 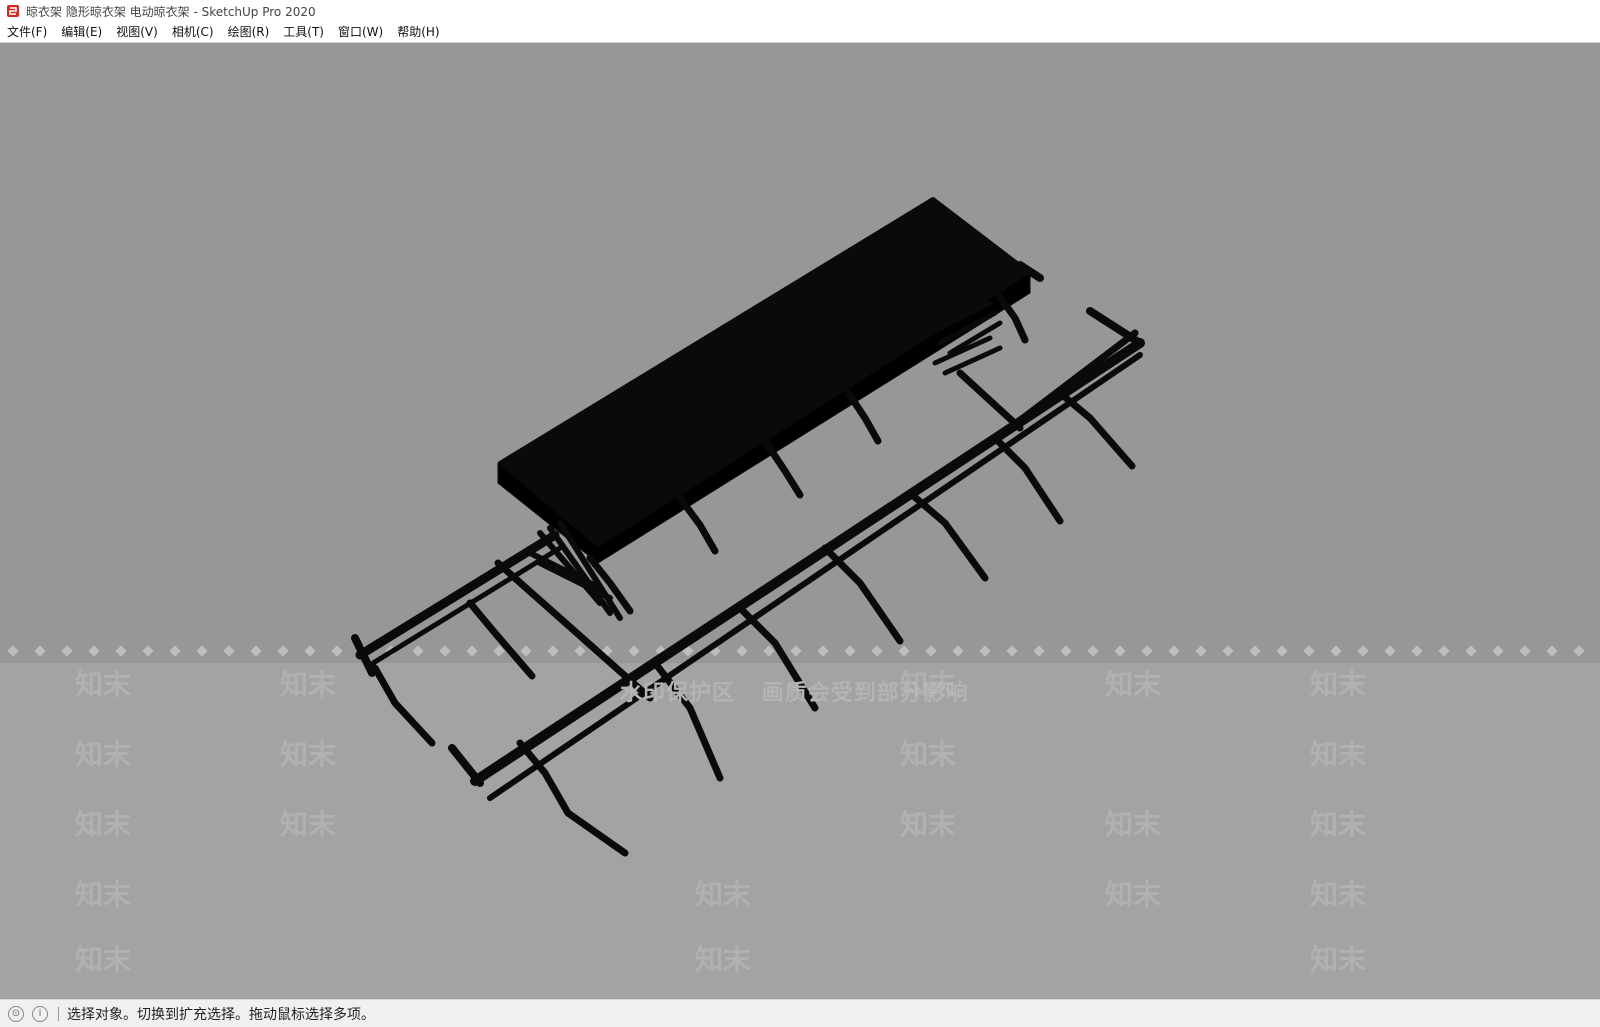 What do you see at coordinates (794, 693) in the screenshot?
I see `watermark-notice: 水印保护区 画质会受到部分影响` at bounding box center [794, 693].